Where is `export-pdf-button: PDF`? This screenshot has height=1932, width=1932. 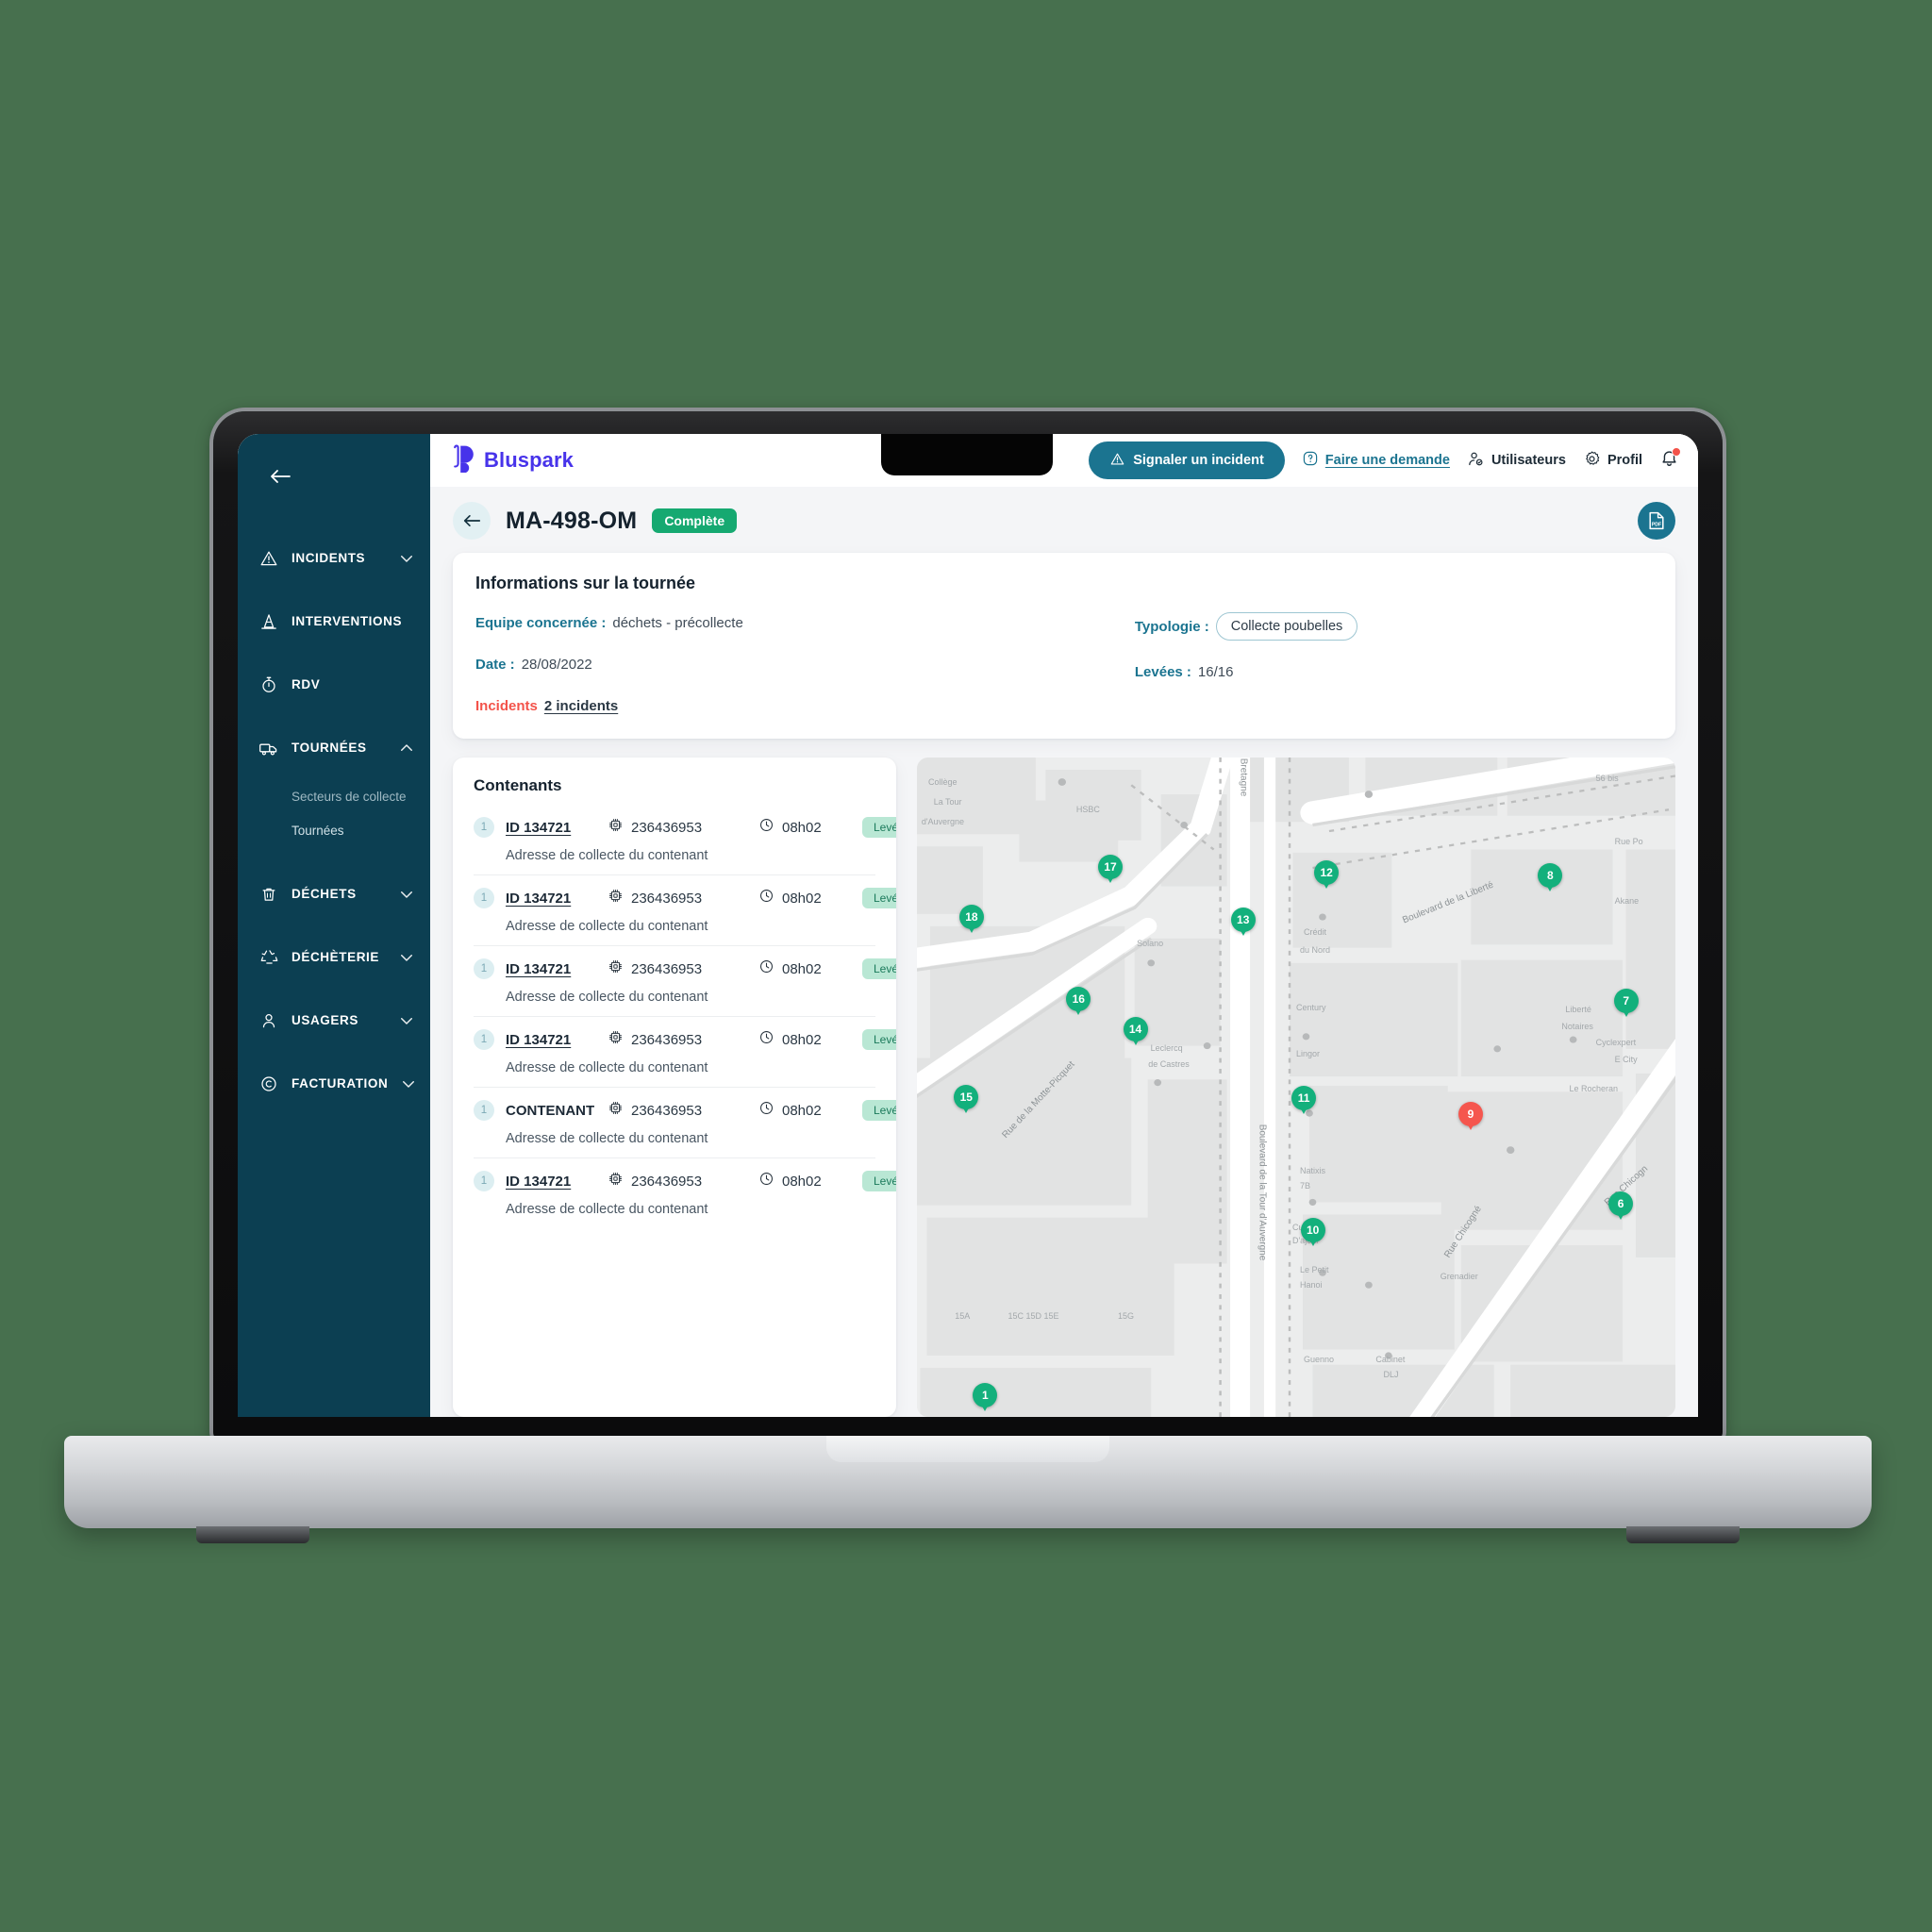
export-pdf-button: PDF is located at coordinates (1657, 521).